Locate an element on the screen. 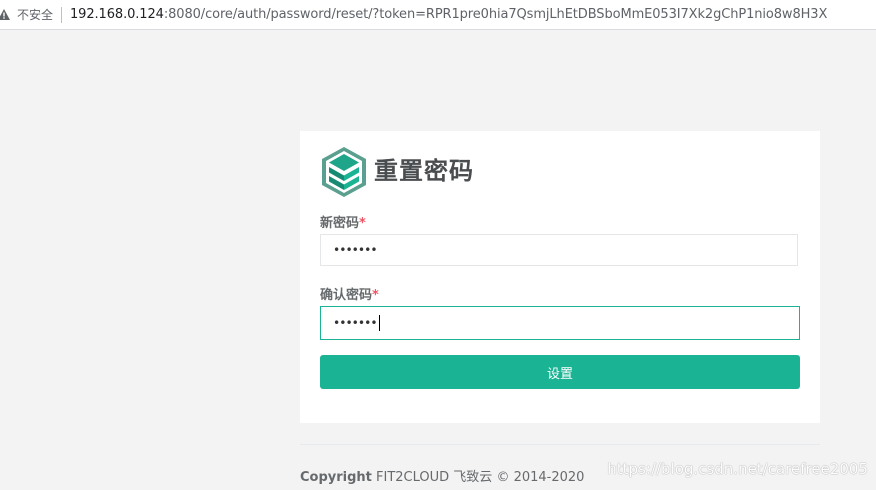 Image resolution: width=876 pixels, height=490 pixels. text-caret is located at coordinates (379, 323).